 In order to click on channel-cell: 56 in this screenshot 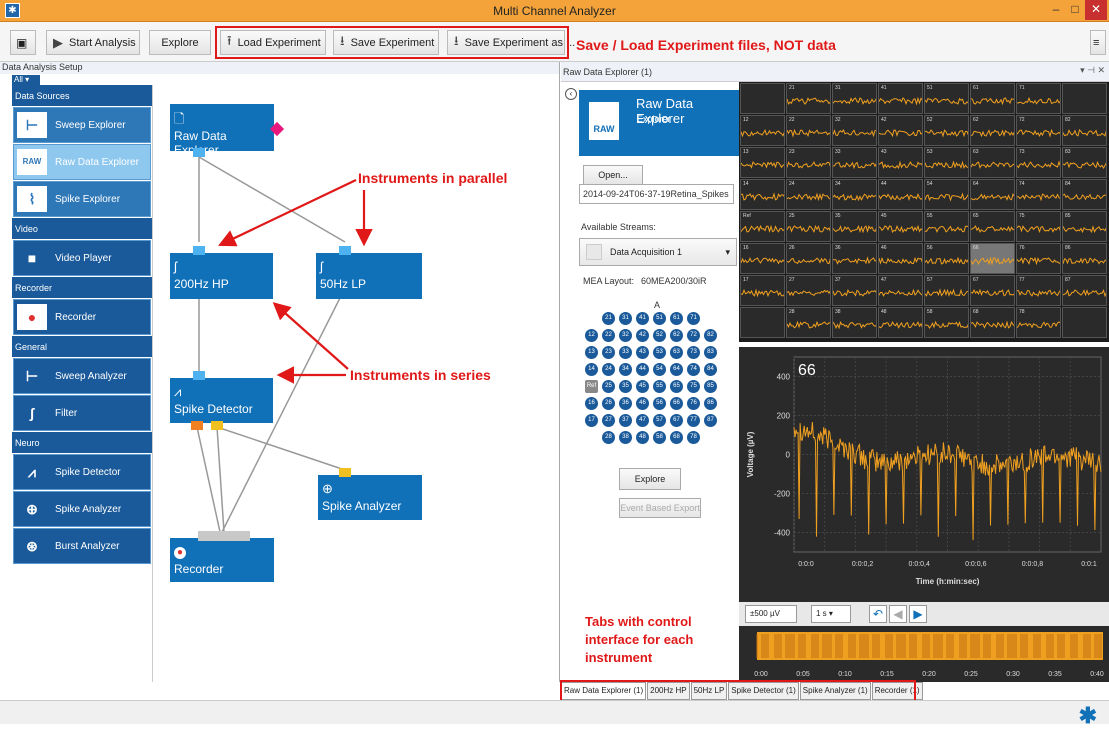, I will do `click(946, 258)`.